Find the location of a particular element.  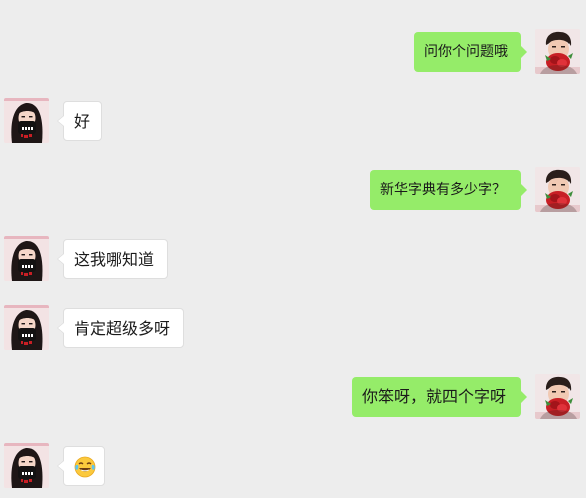

message-bubble: 这我哪知道 is located at coordinates (112, 259).